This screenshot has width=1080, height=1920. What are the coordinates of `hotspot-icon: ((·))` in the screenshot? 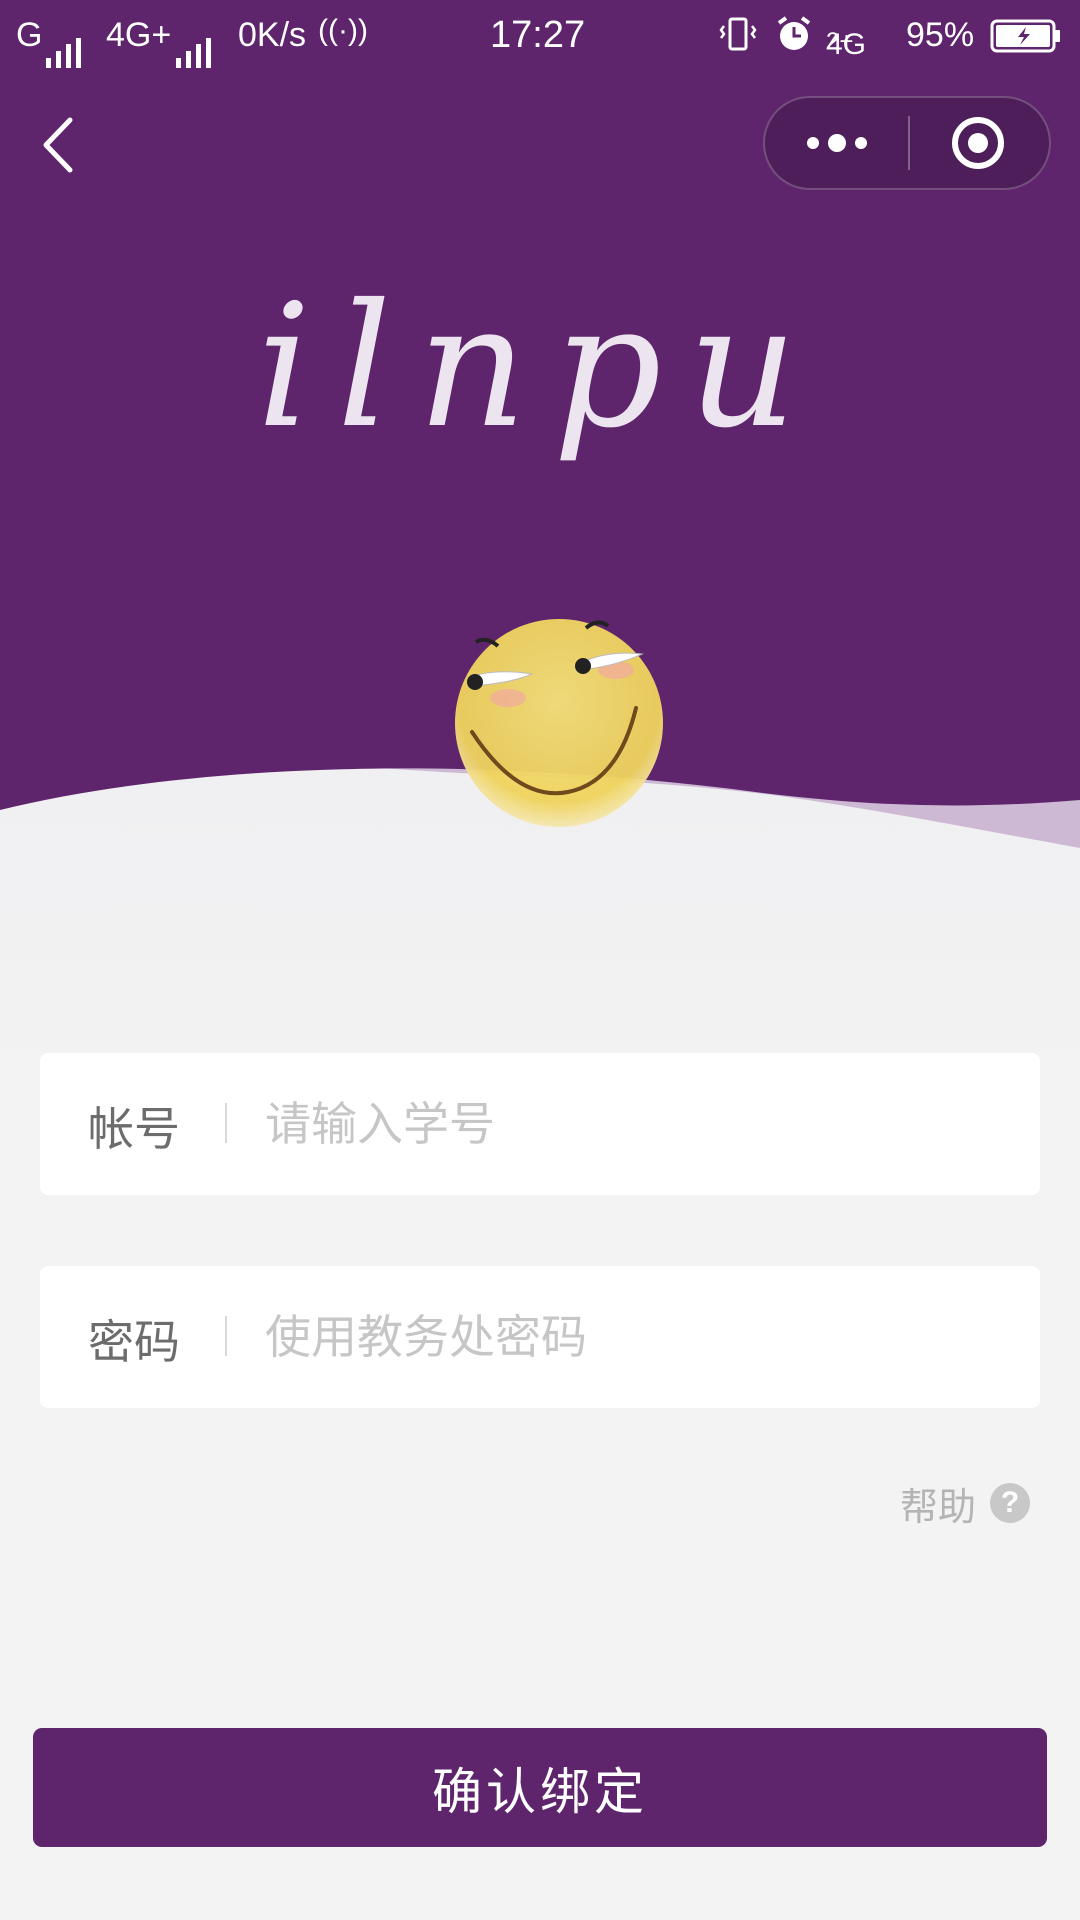 It's located at (343, 30).